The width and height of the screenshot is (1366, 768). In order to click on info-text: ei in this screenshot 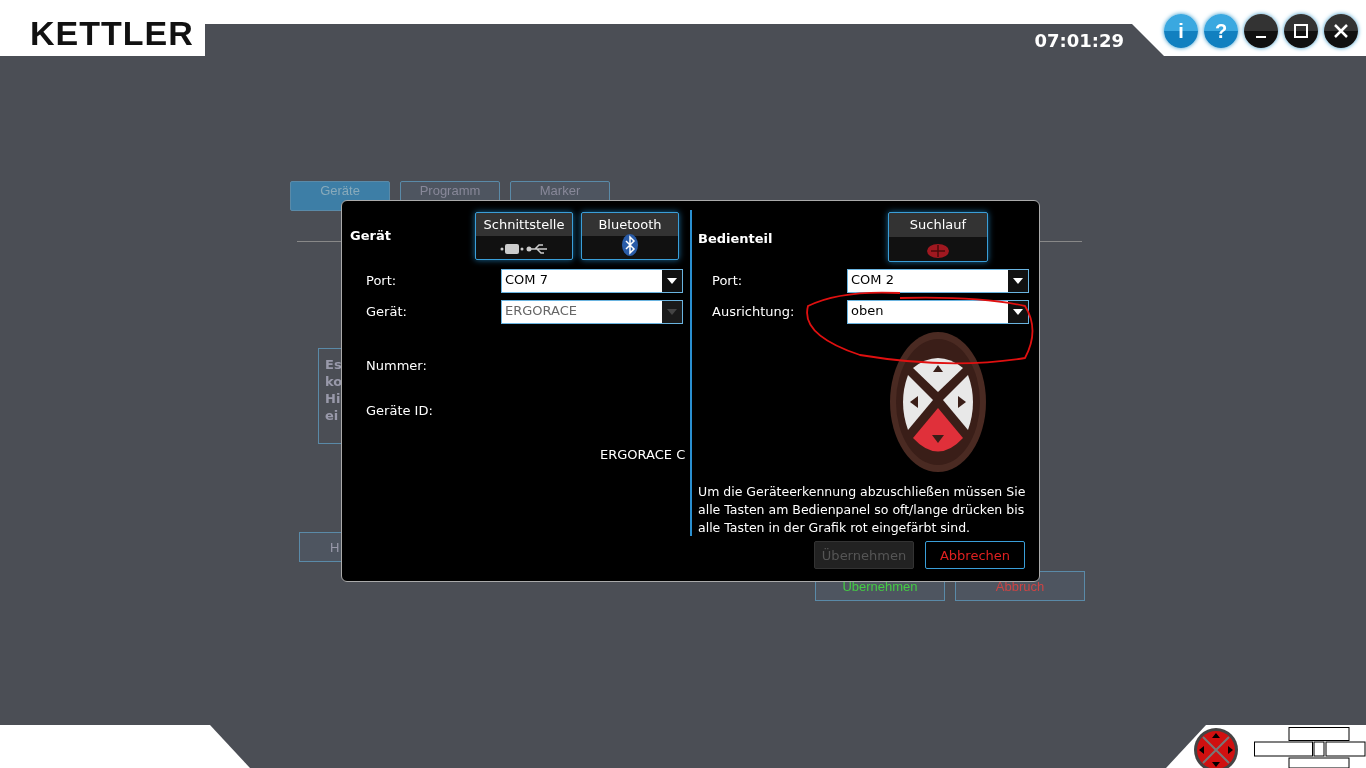, I will do `click(332, 415)`.